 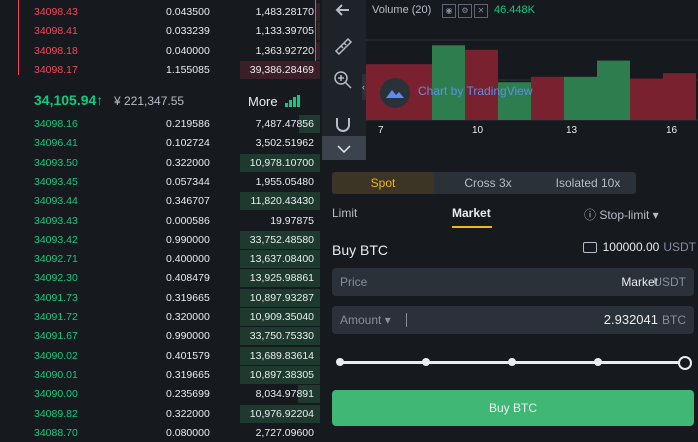 What do you see at coordinates (639, 247) in the screenshot?
I see `available-balance: 100000.00 USDT` at bounding box center [639, 247].